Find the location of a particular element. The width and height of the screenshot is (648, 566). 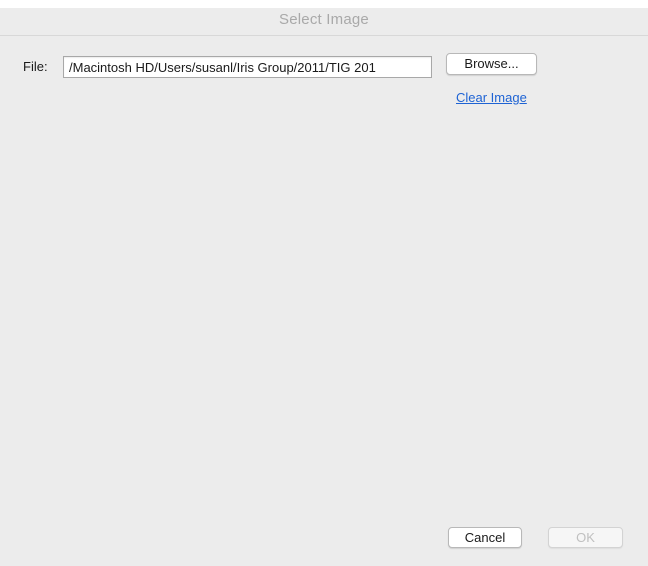

title-bar: Select Image is located at coordinates (324, 18).